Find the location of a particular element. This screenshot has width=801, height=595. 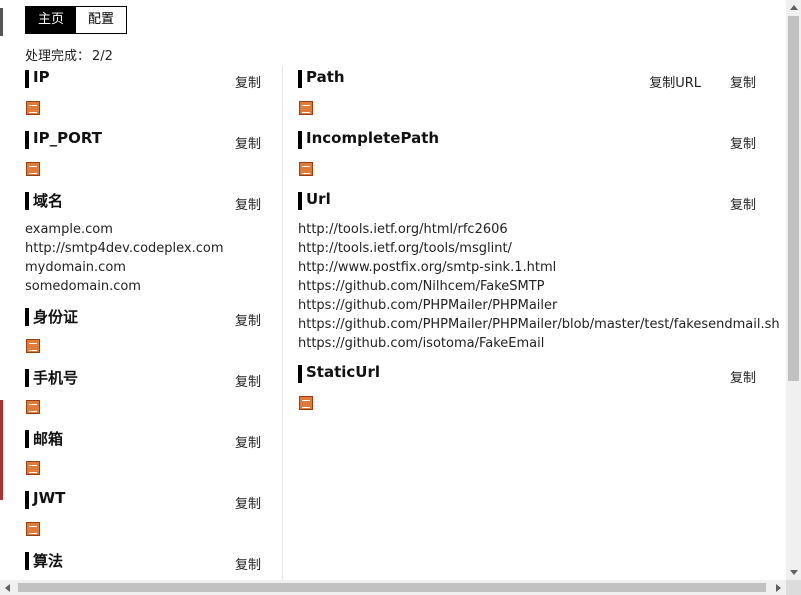

result-section: IP 复制 is located at coordinates (143, 90).